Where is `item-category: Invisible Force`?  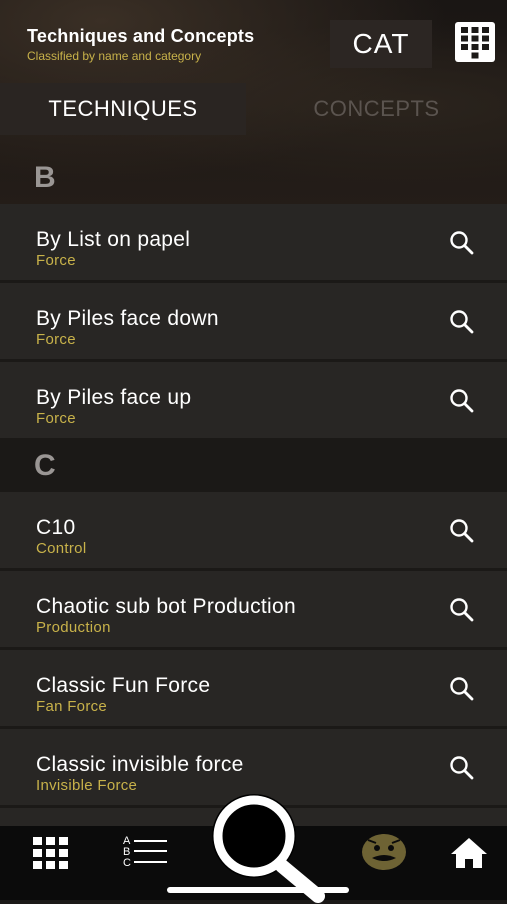
item-category: Invisible Force is located at coordinates (87, 785).